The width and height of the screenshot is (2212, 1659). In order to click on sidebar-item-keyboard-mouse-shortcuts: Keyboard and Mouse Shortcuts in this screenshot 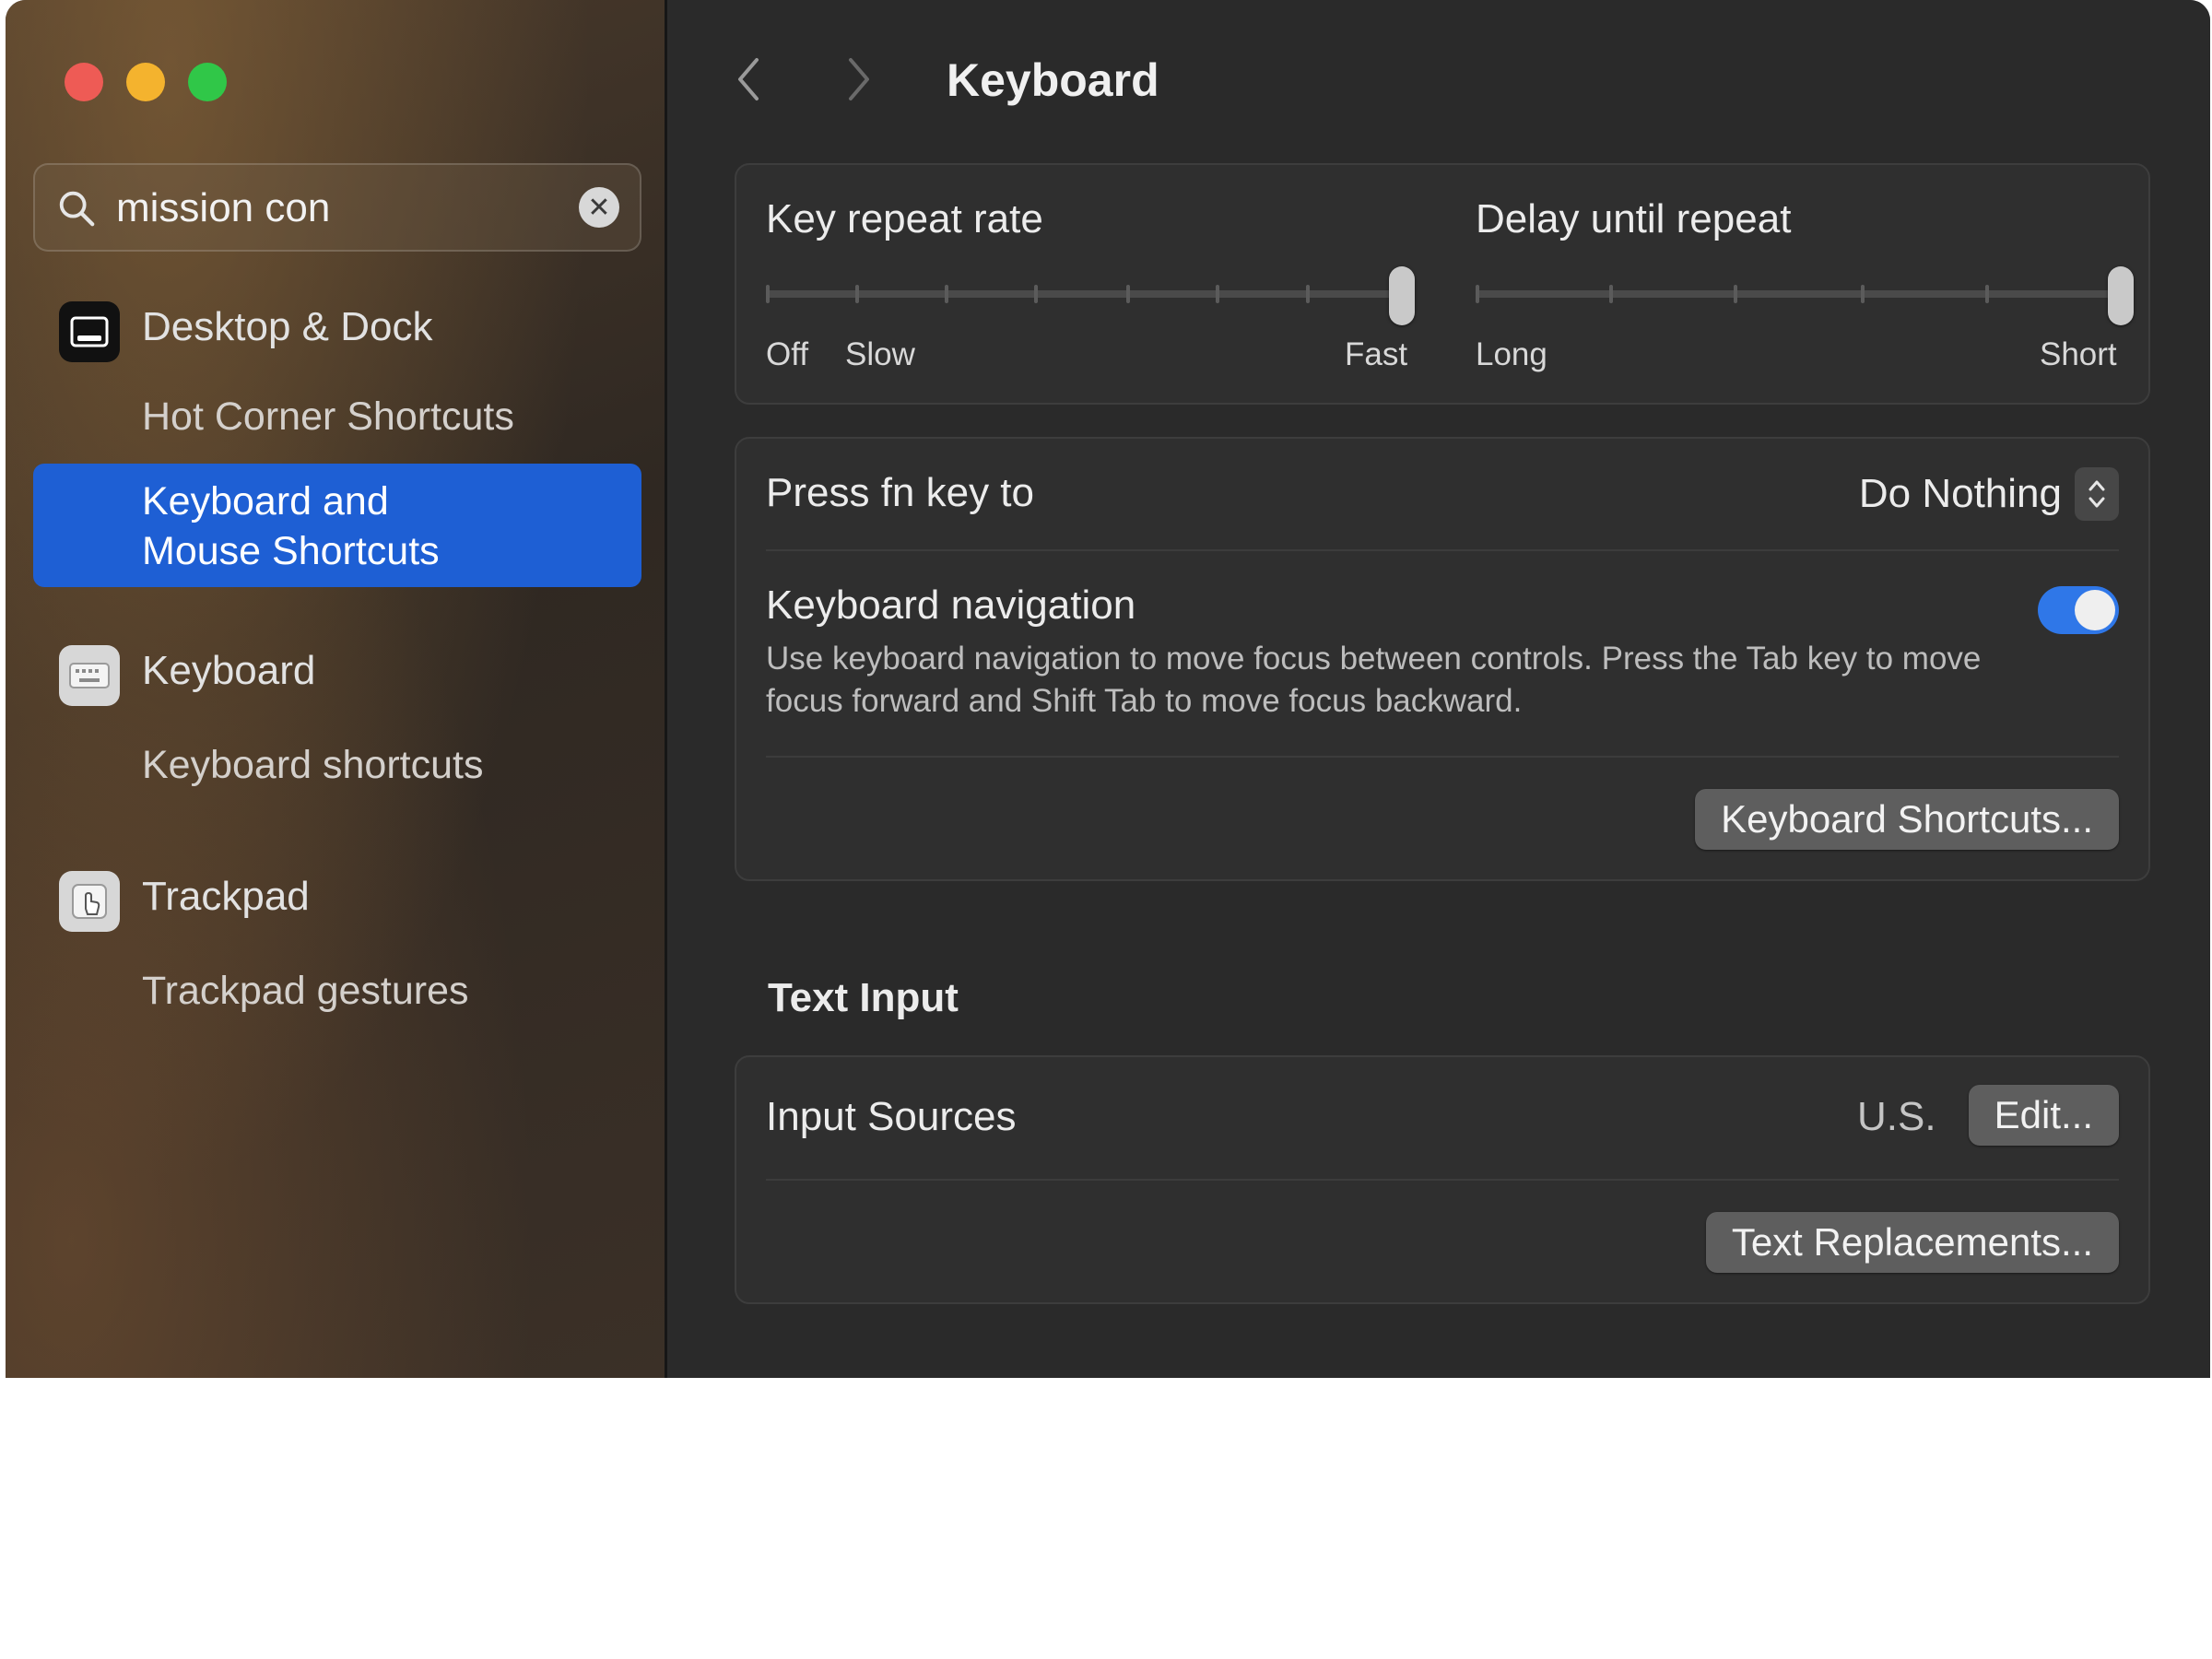, I will do `click(337, 525)`.